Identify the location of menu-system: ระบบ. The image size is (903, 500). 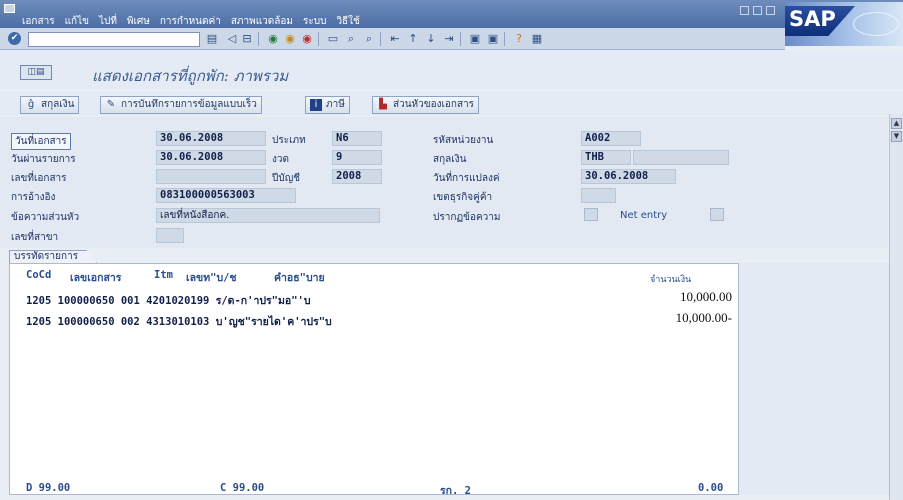
(314, 21).